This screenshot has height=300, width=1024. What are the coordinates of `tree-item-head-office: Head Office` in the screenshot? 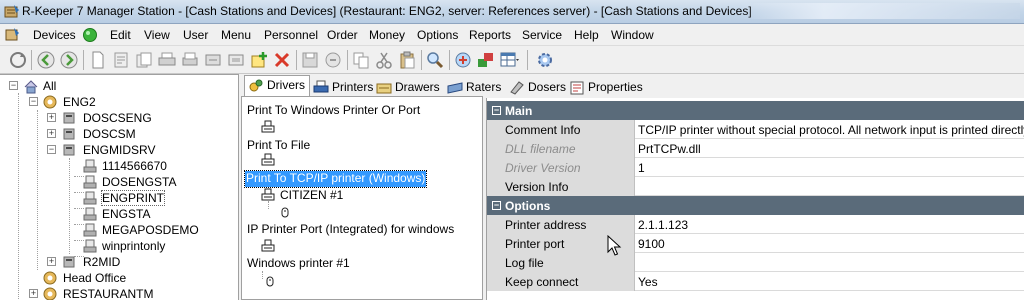 It's located at (119, 278).